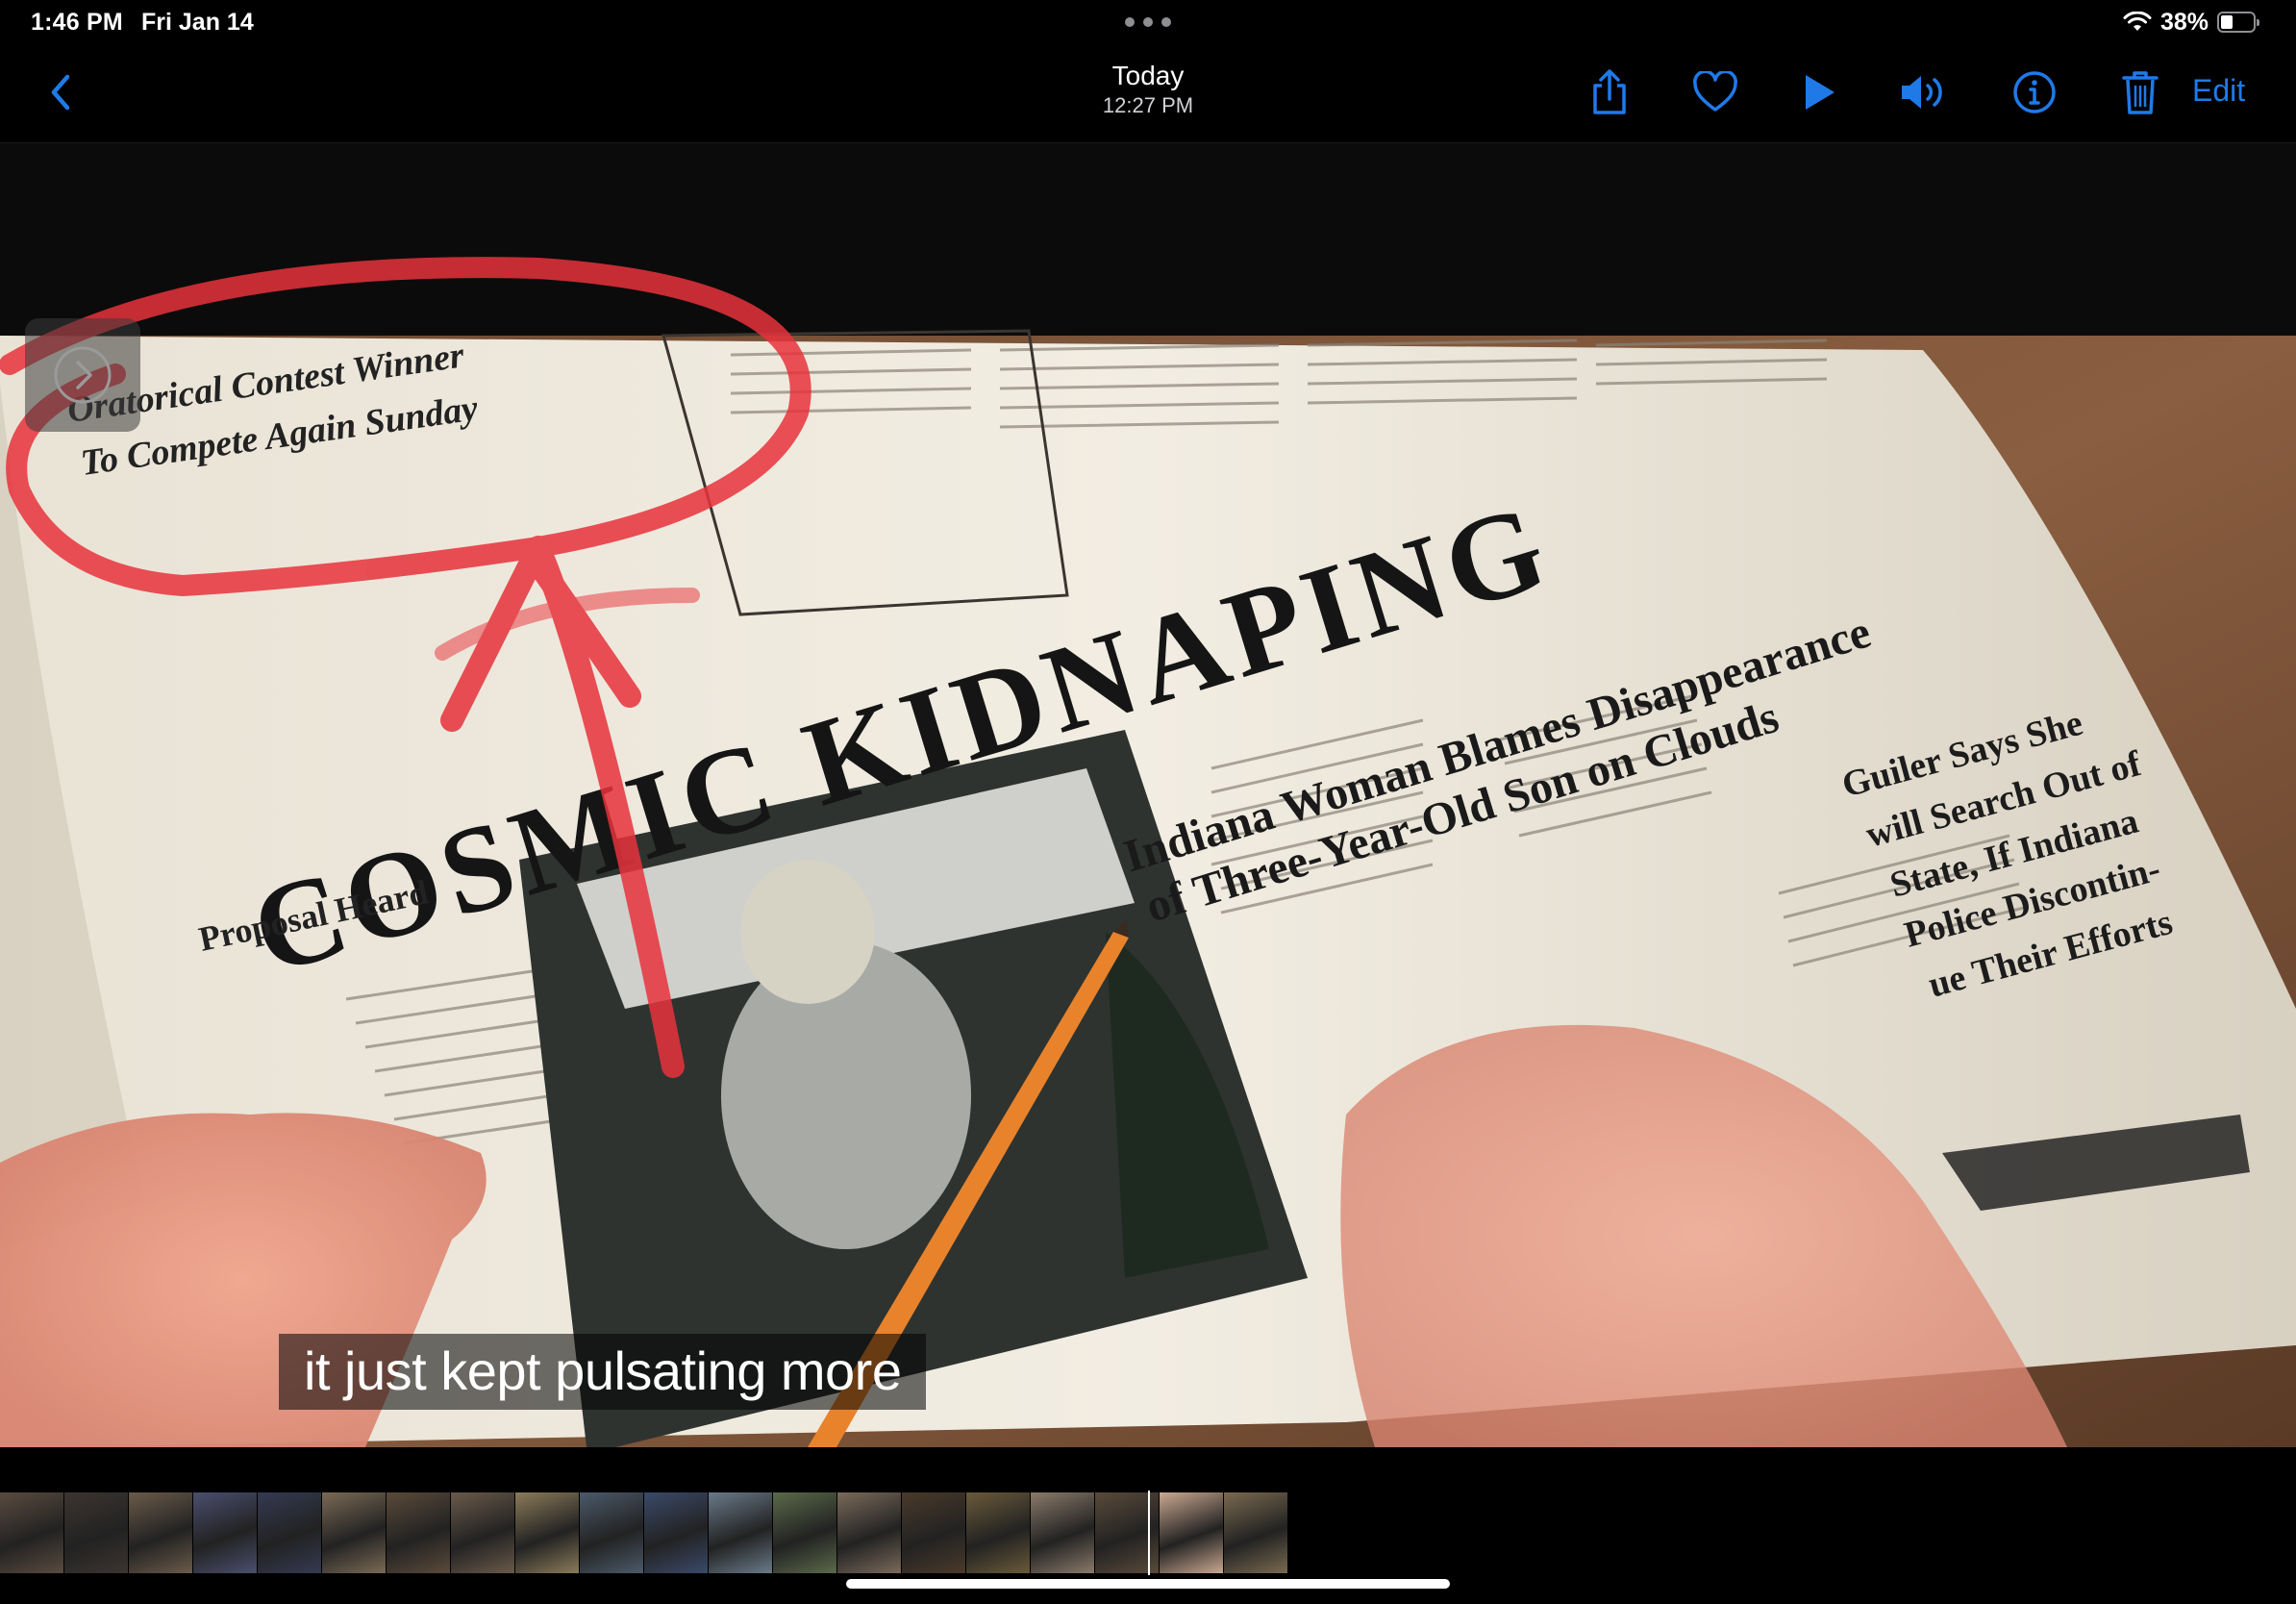 Image resolution: width=2296 pixels, height=1604 pixels. I want to click on back-button, so click(60, 92).